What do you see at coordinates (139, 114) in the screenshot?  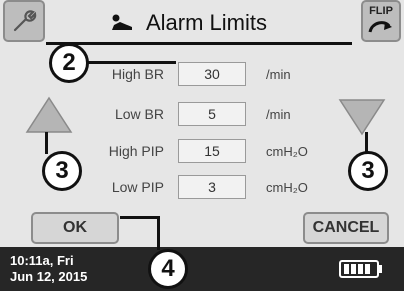 I see `limit-label: Low BR` at bounding box center [139, 114].